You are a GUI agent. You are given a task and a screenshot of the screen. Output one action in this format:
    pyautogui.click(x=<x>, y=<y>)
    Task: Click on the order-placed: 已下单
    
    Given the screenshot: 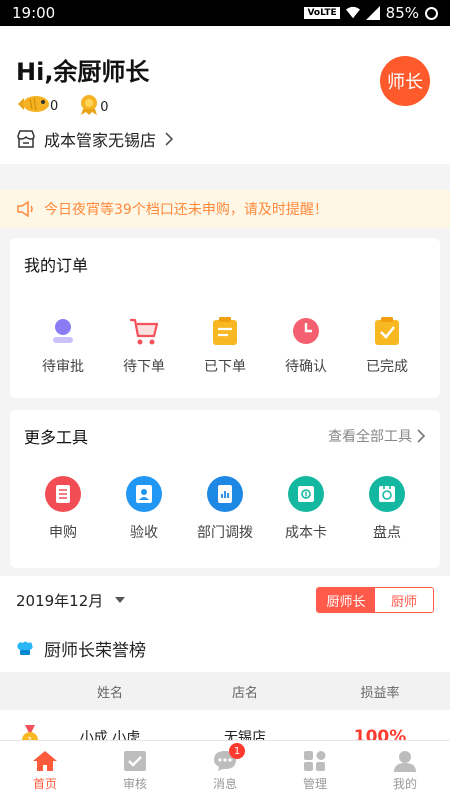 What is the action you would take?
    pyautogui.click(x=225, y=346)
    